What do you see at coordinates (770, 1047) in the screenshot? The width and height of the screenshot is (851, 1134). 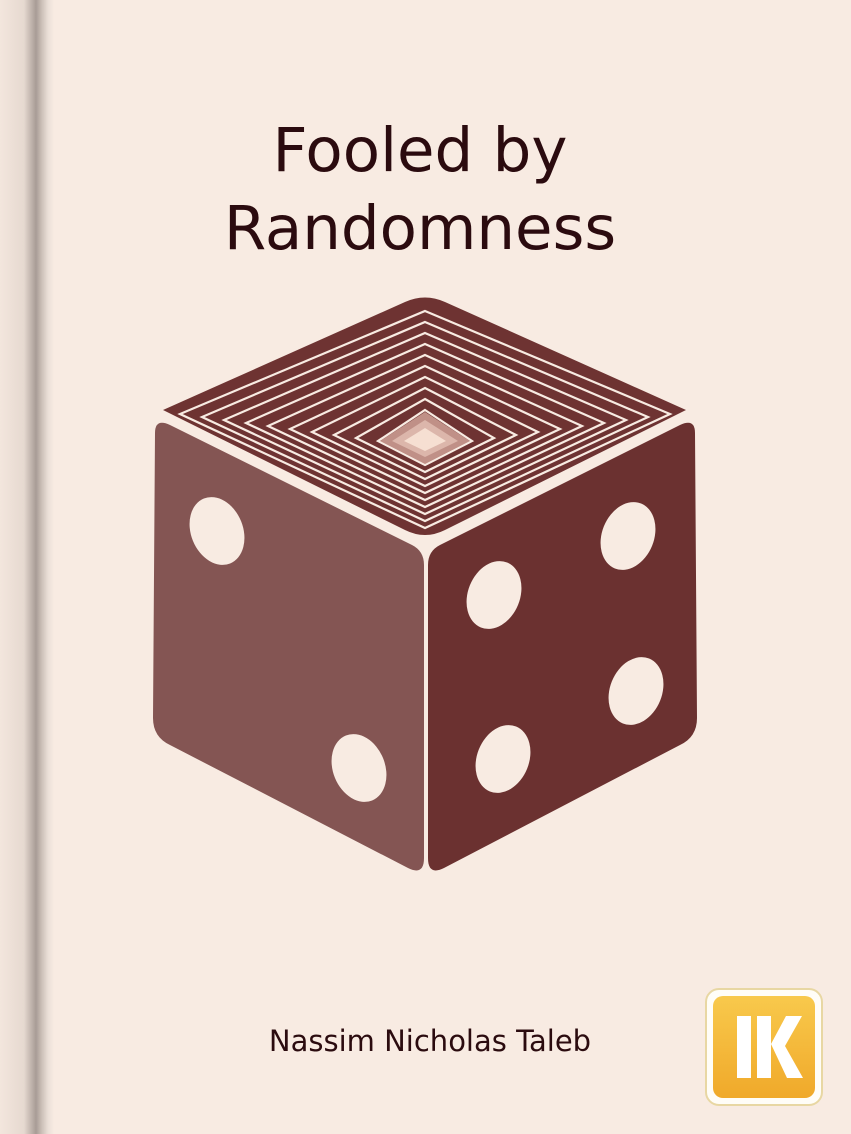 I see `ik-logo-letters` at bounding box center [770, 1047].